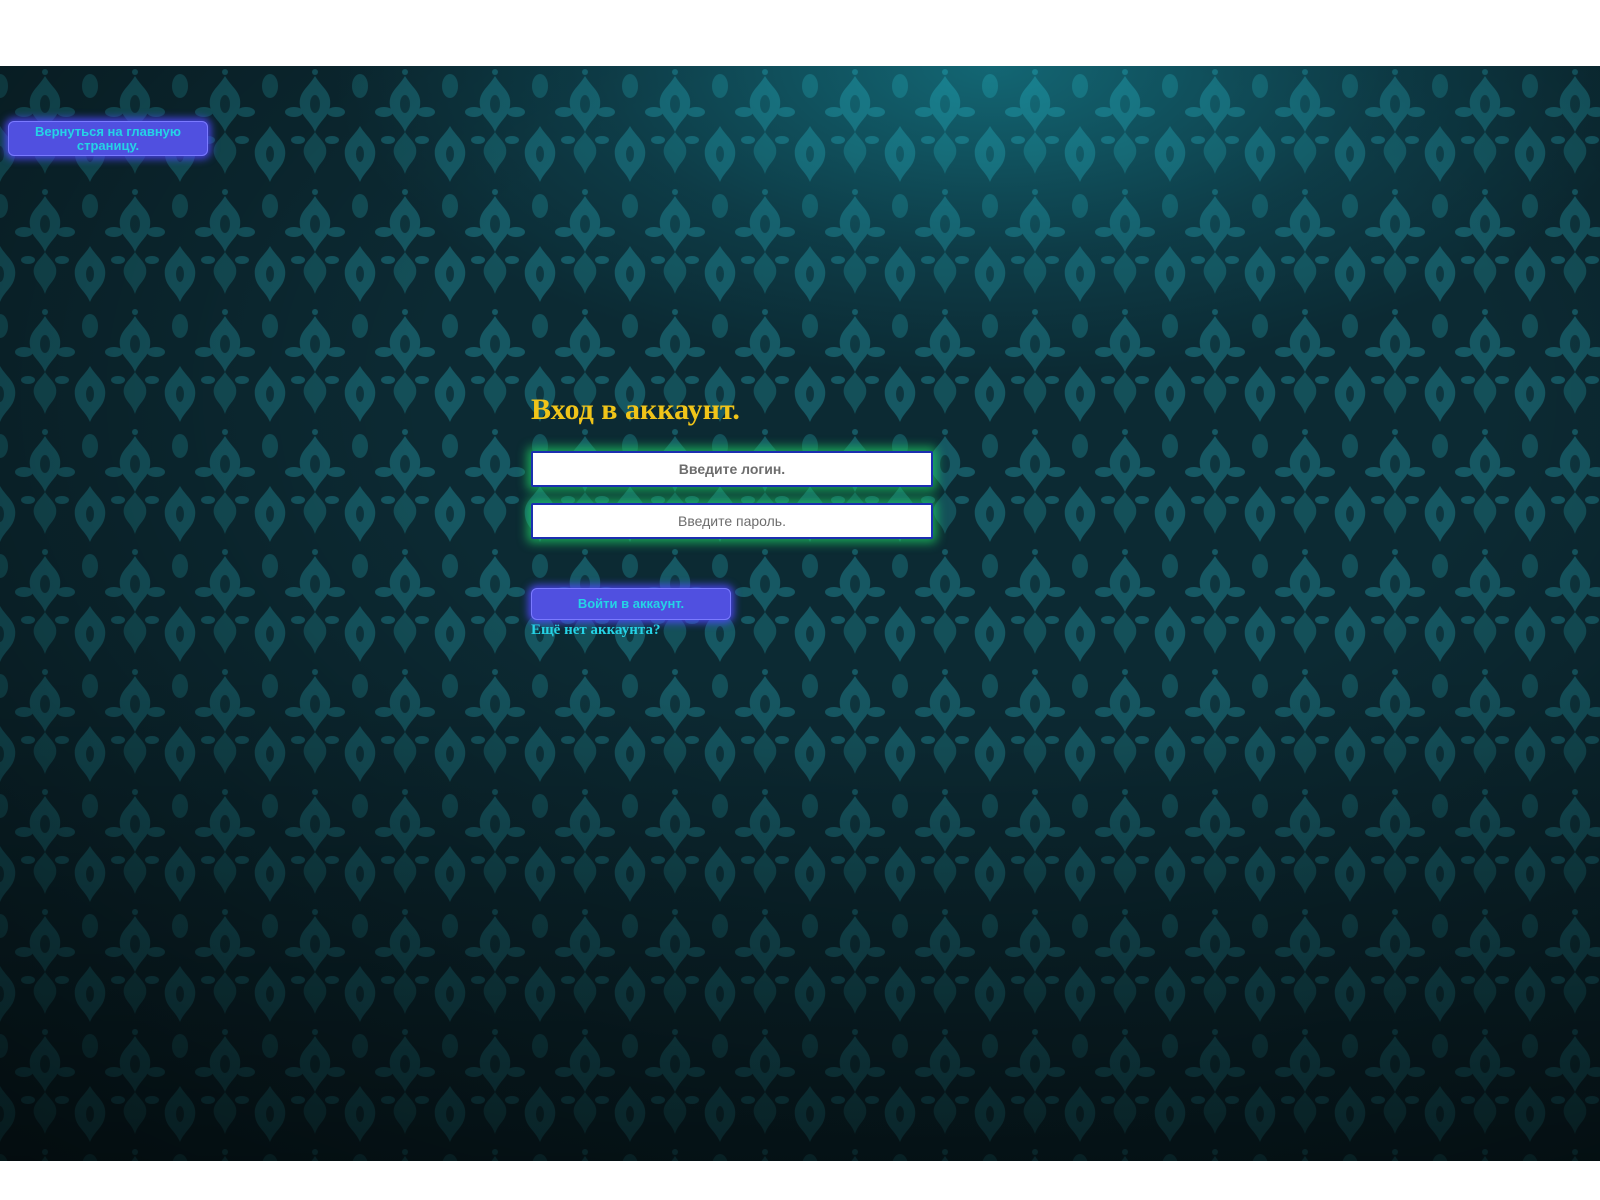  Describe the element at coordinates (596, 630) in the screenshot. I see `register-link: Ещё нет аккаунта?` at that location.